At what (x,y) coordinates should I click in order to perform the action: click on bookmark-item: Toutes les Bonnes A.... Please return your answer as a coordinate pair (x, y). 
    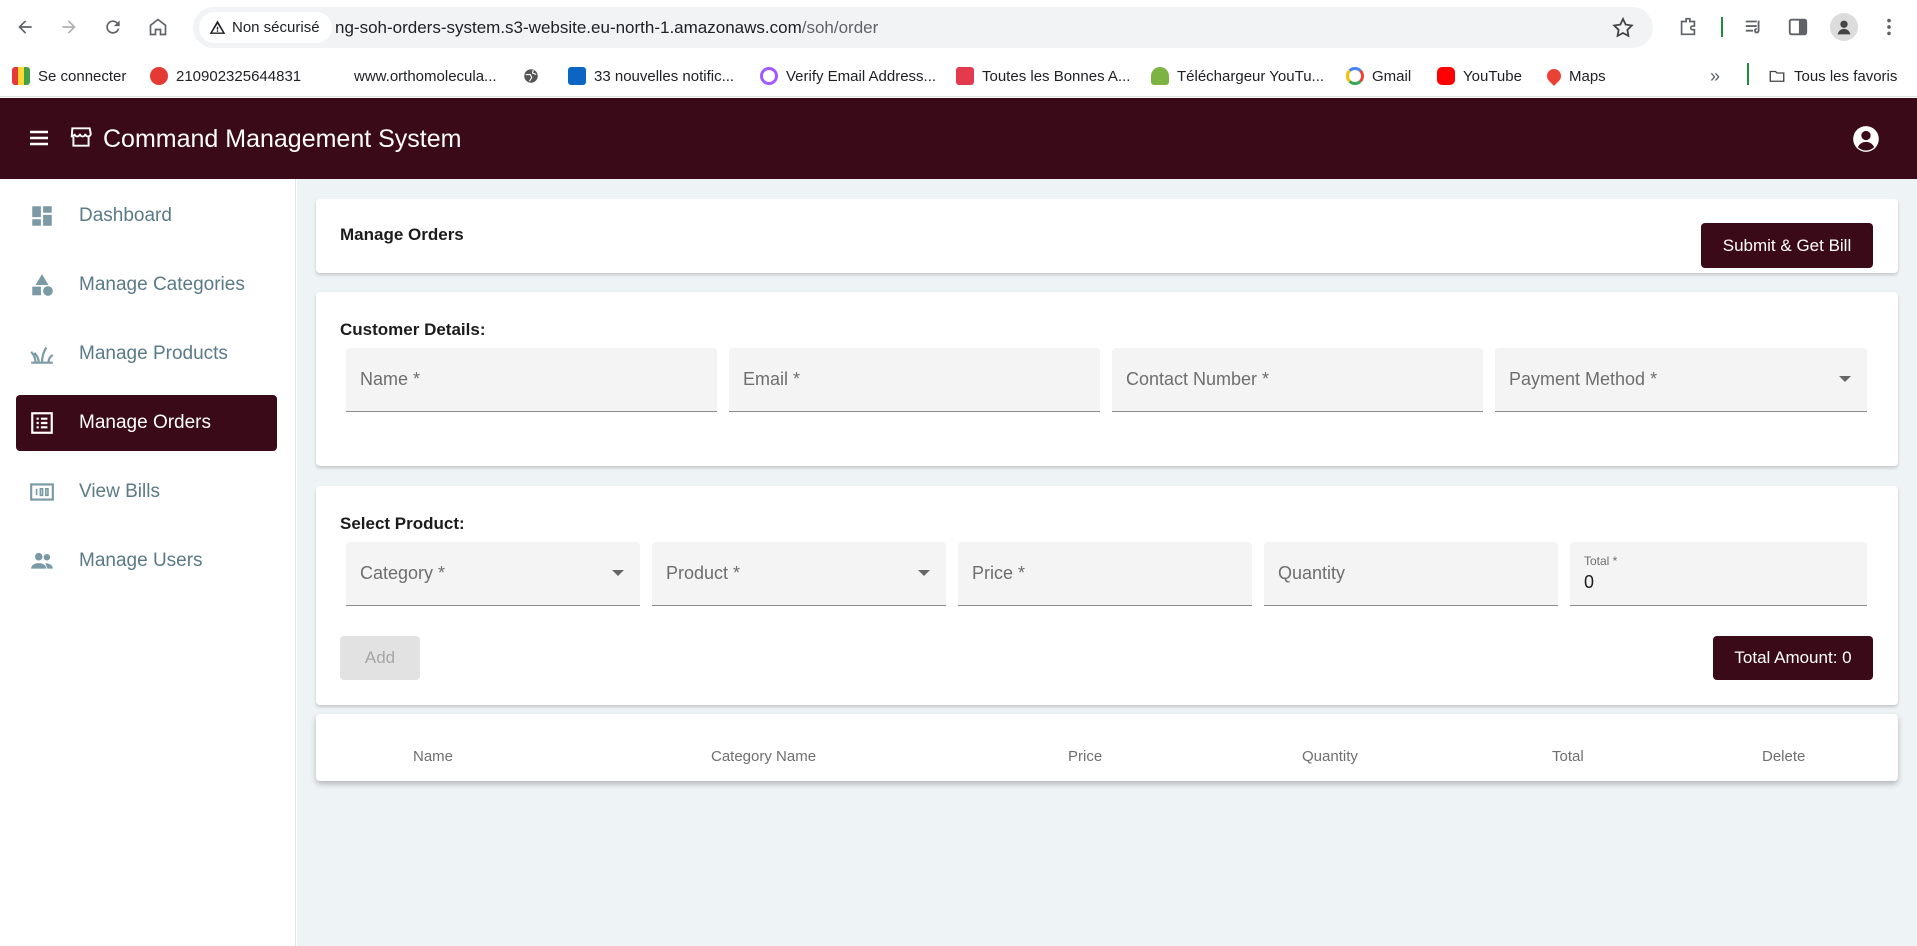
    Looking at the image, I should click on (1043, 76).